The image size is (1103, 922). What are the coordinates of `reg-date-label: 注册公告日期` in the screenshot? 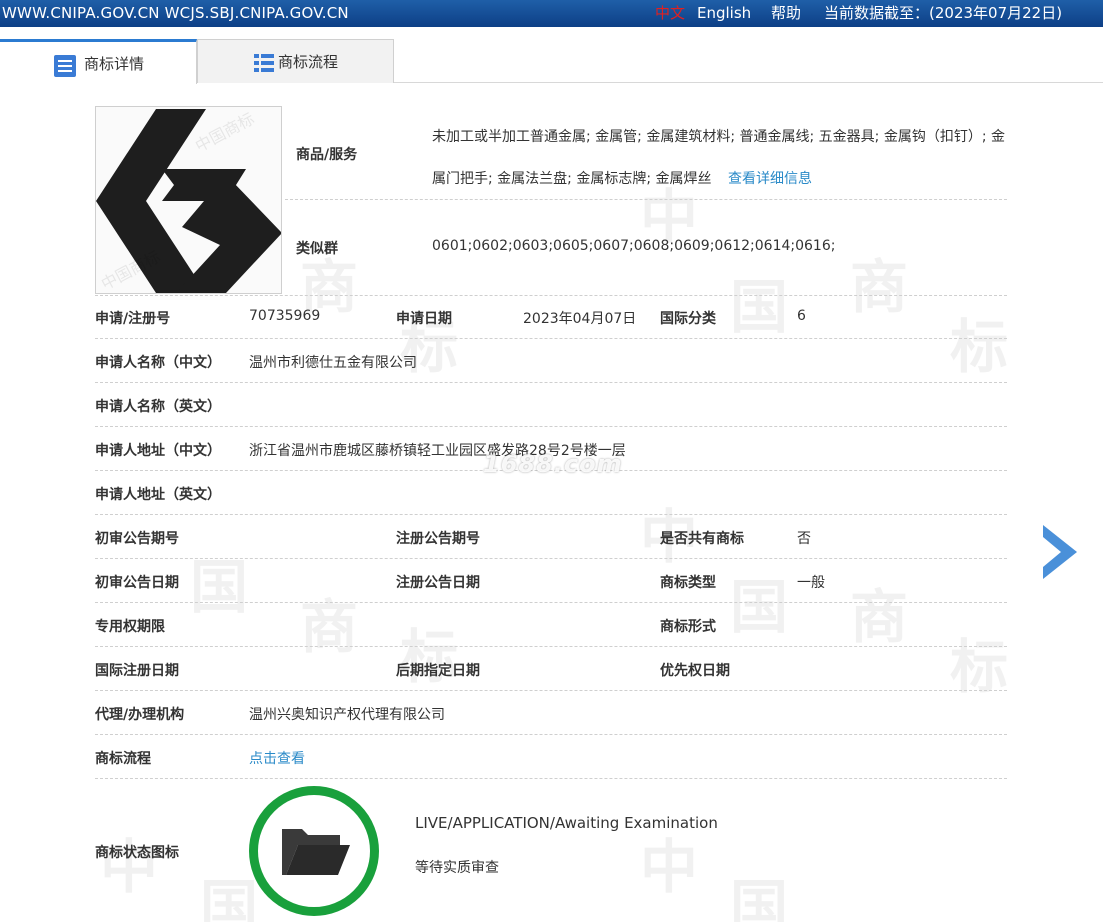 It's located at (438, 583).